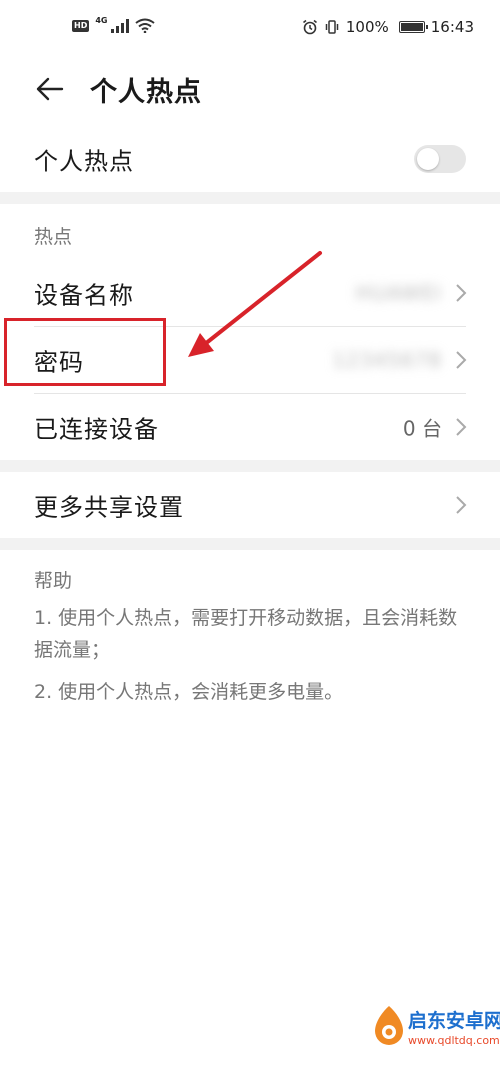 This screenshot has width=500, height=1070. I want to click on status-bar-right: 100% 16:43, so click(388, 27).